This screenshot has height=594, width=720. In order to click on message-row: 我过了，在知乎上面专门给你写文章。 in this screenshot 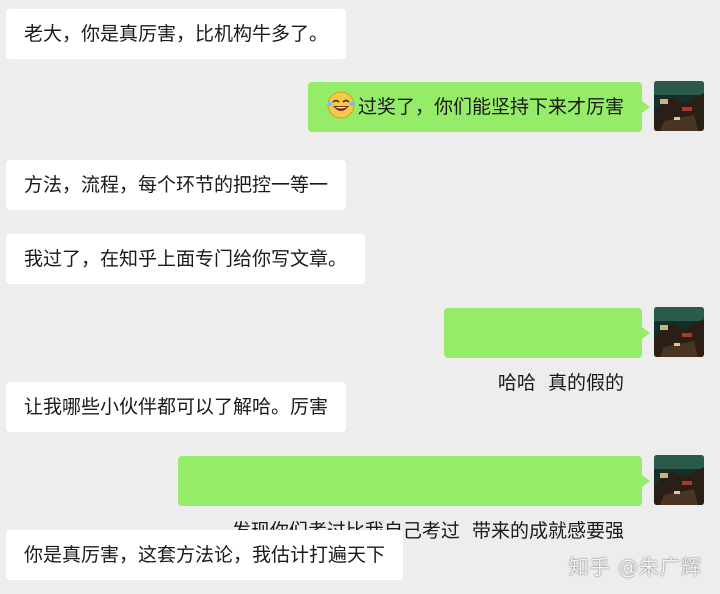, I will do `click(360, 259)`.